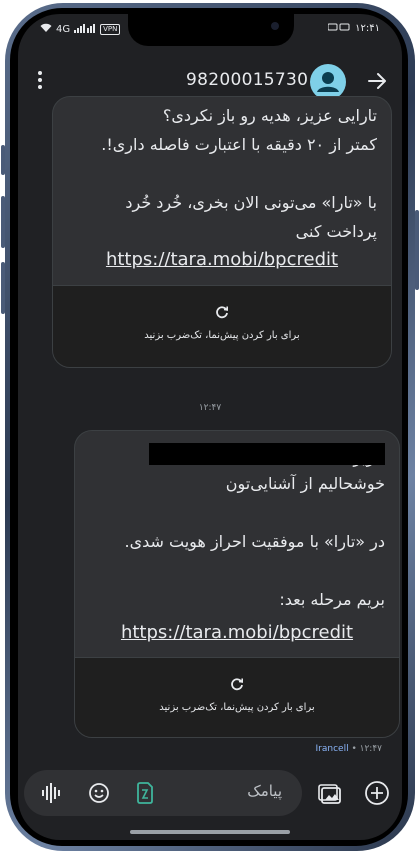  Describe the element at coordinates (46, 29) in the screenshot. I see `wifi-icon` at that location.